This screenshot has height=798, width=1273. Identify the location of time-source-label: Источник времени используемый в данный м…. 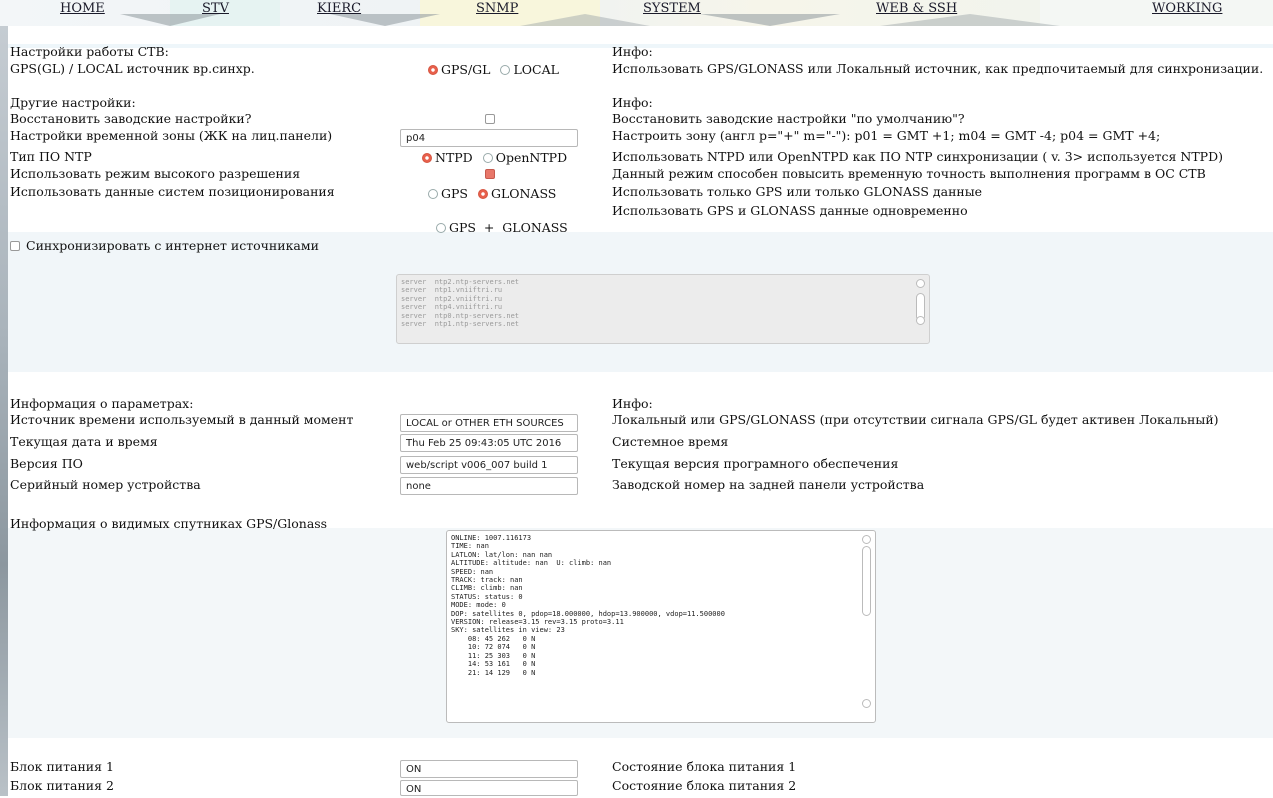
(182, 419).